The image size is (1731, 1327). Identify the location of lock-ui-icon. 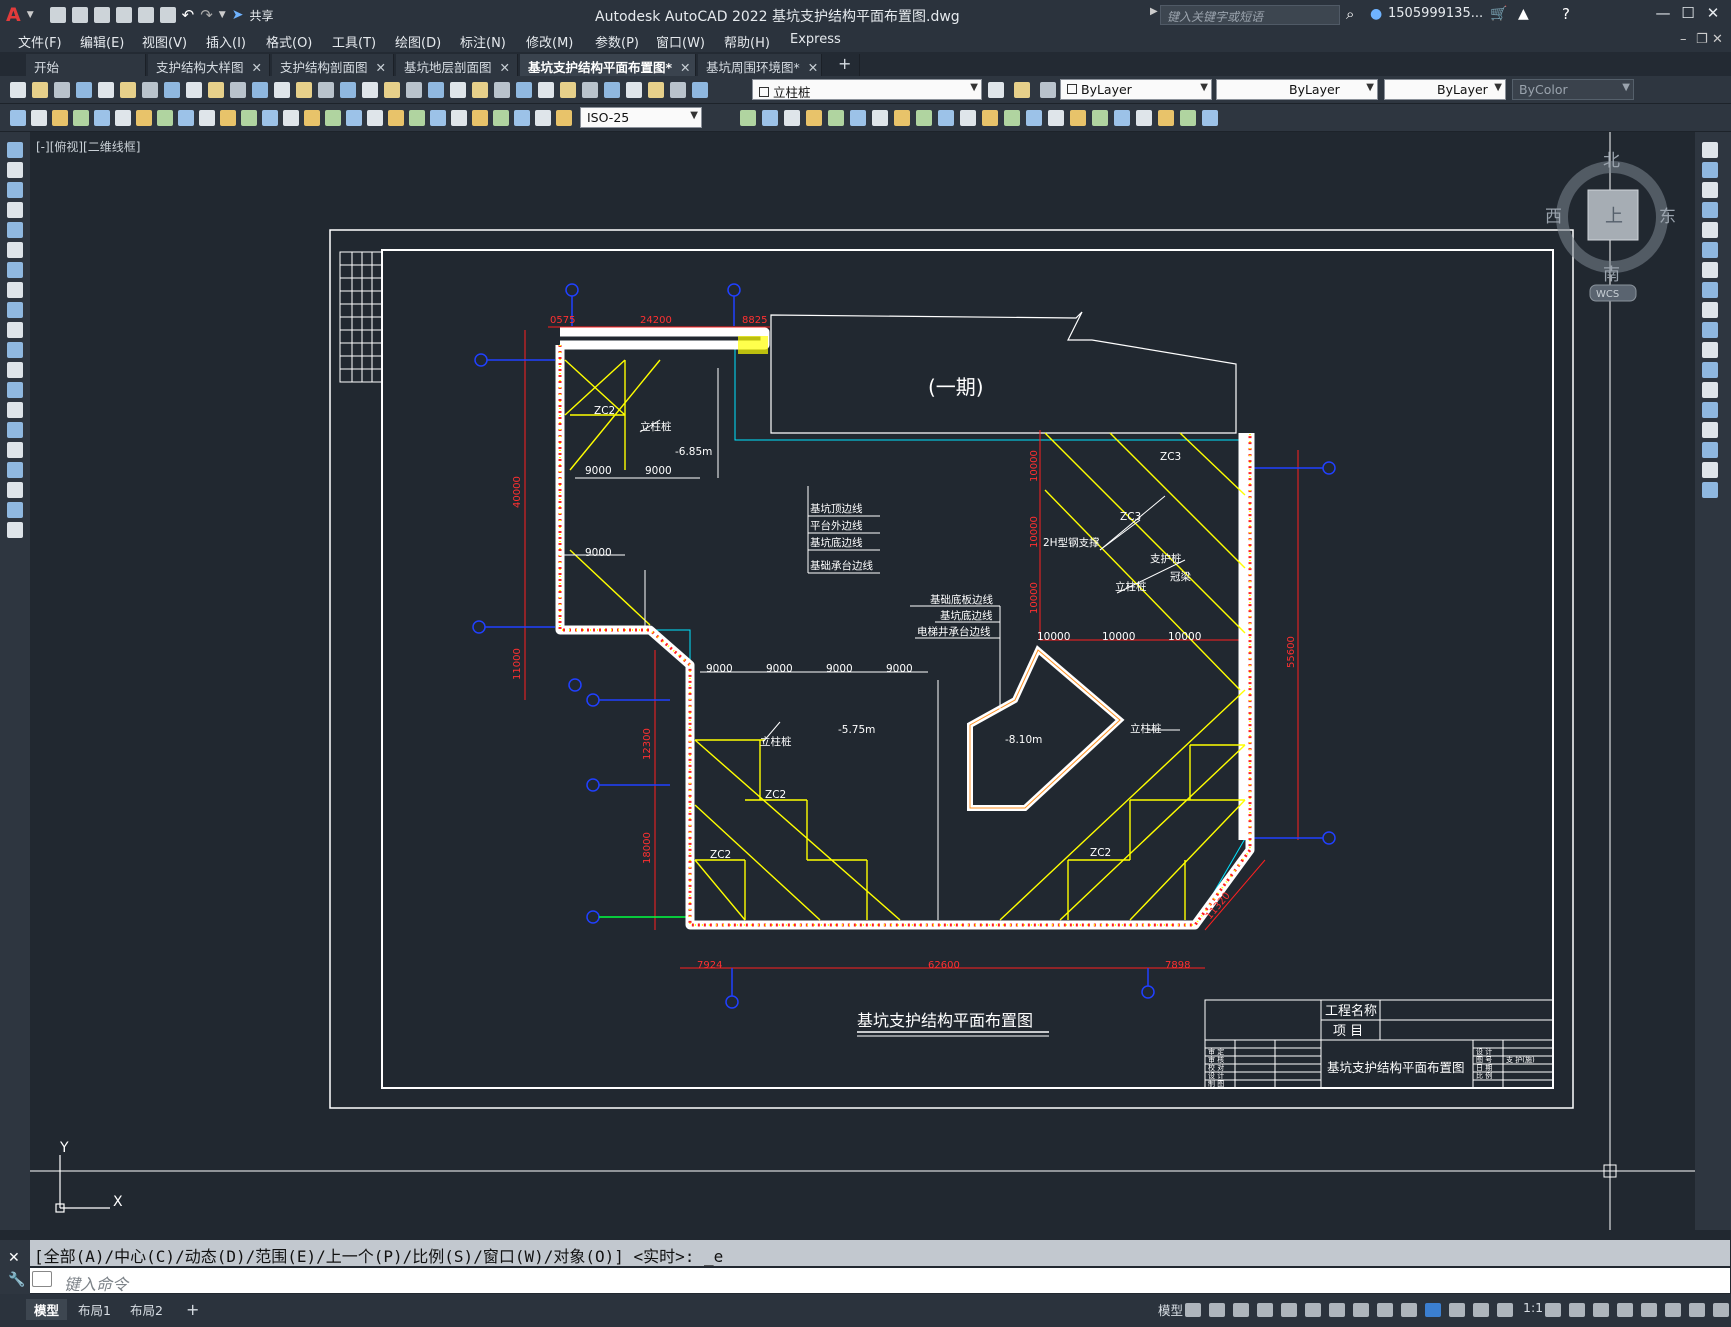
(1673, 1310).